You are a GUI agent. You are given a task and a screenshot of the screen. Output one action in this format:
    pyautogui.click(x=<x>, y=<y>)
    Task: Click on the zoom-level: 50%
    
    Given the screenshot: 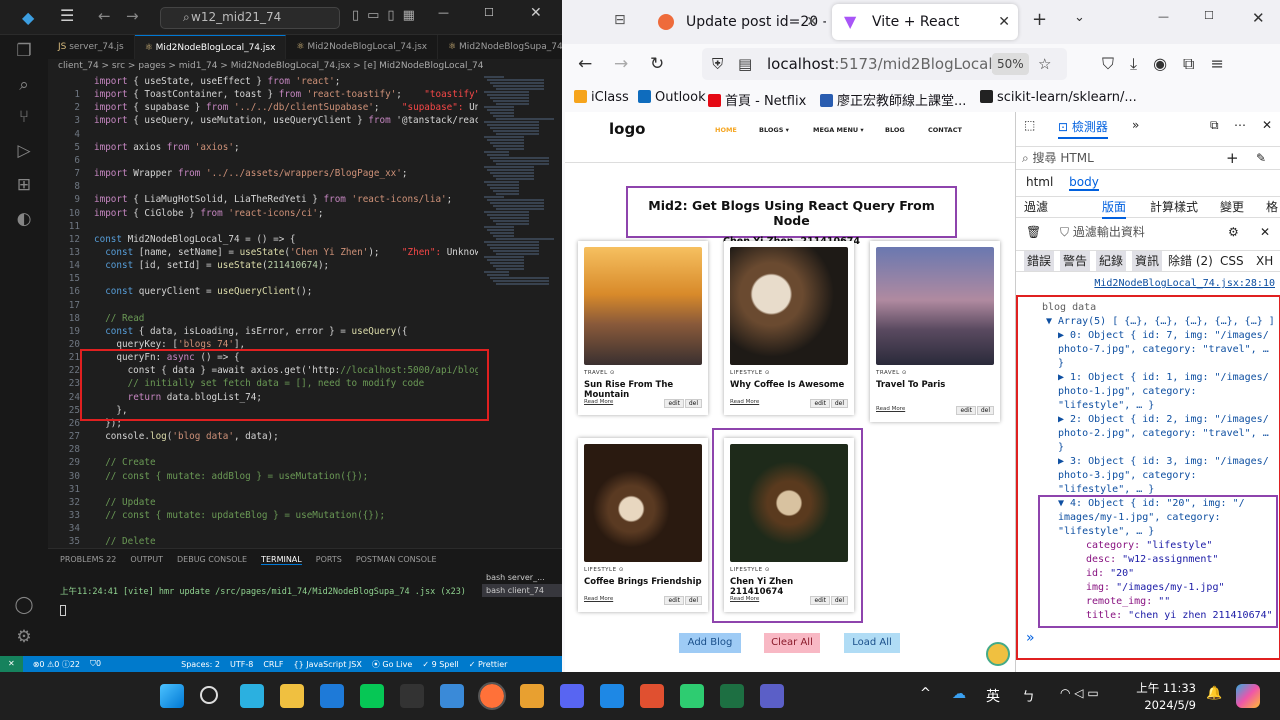 What is the action you would take?
    pyautogui.click(x=1010, y=64)
    